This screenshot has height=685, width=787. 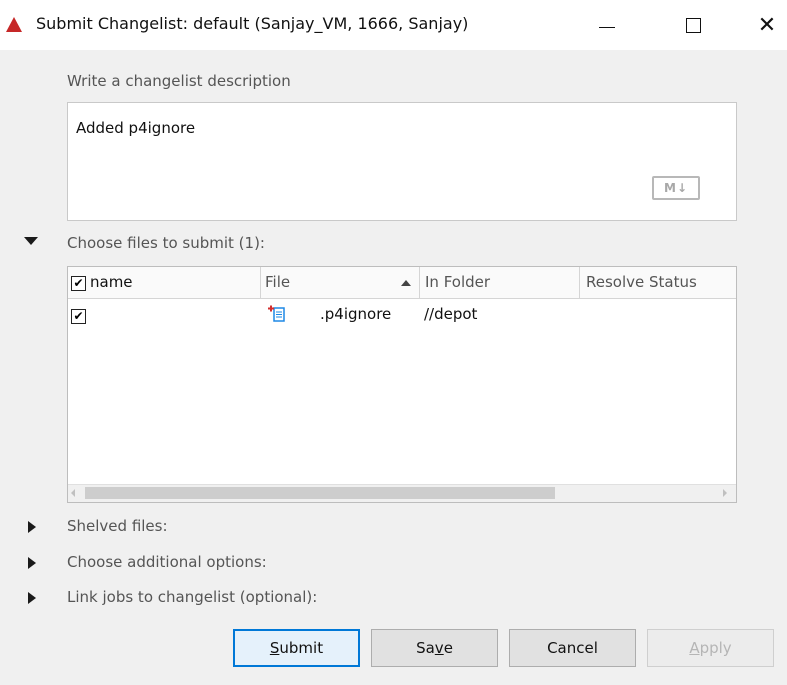 I want to click on table-header: ✔ name File In Folder Resolve Status, so click(x=402, y=283).